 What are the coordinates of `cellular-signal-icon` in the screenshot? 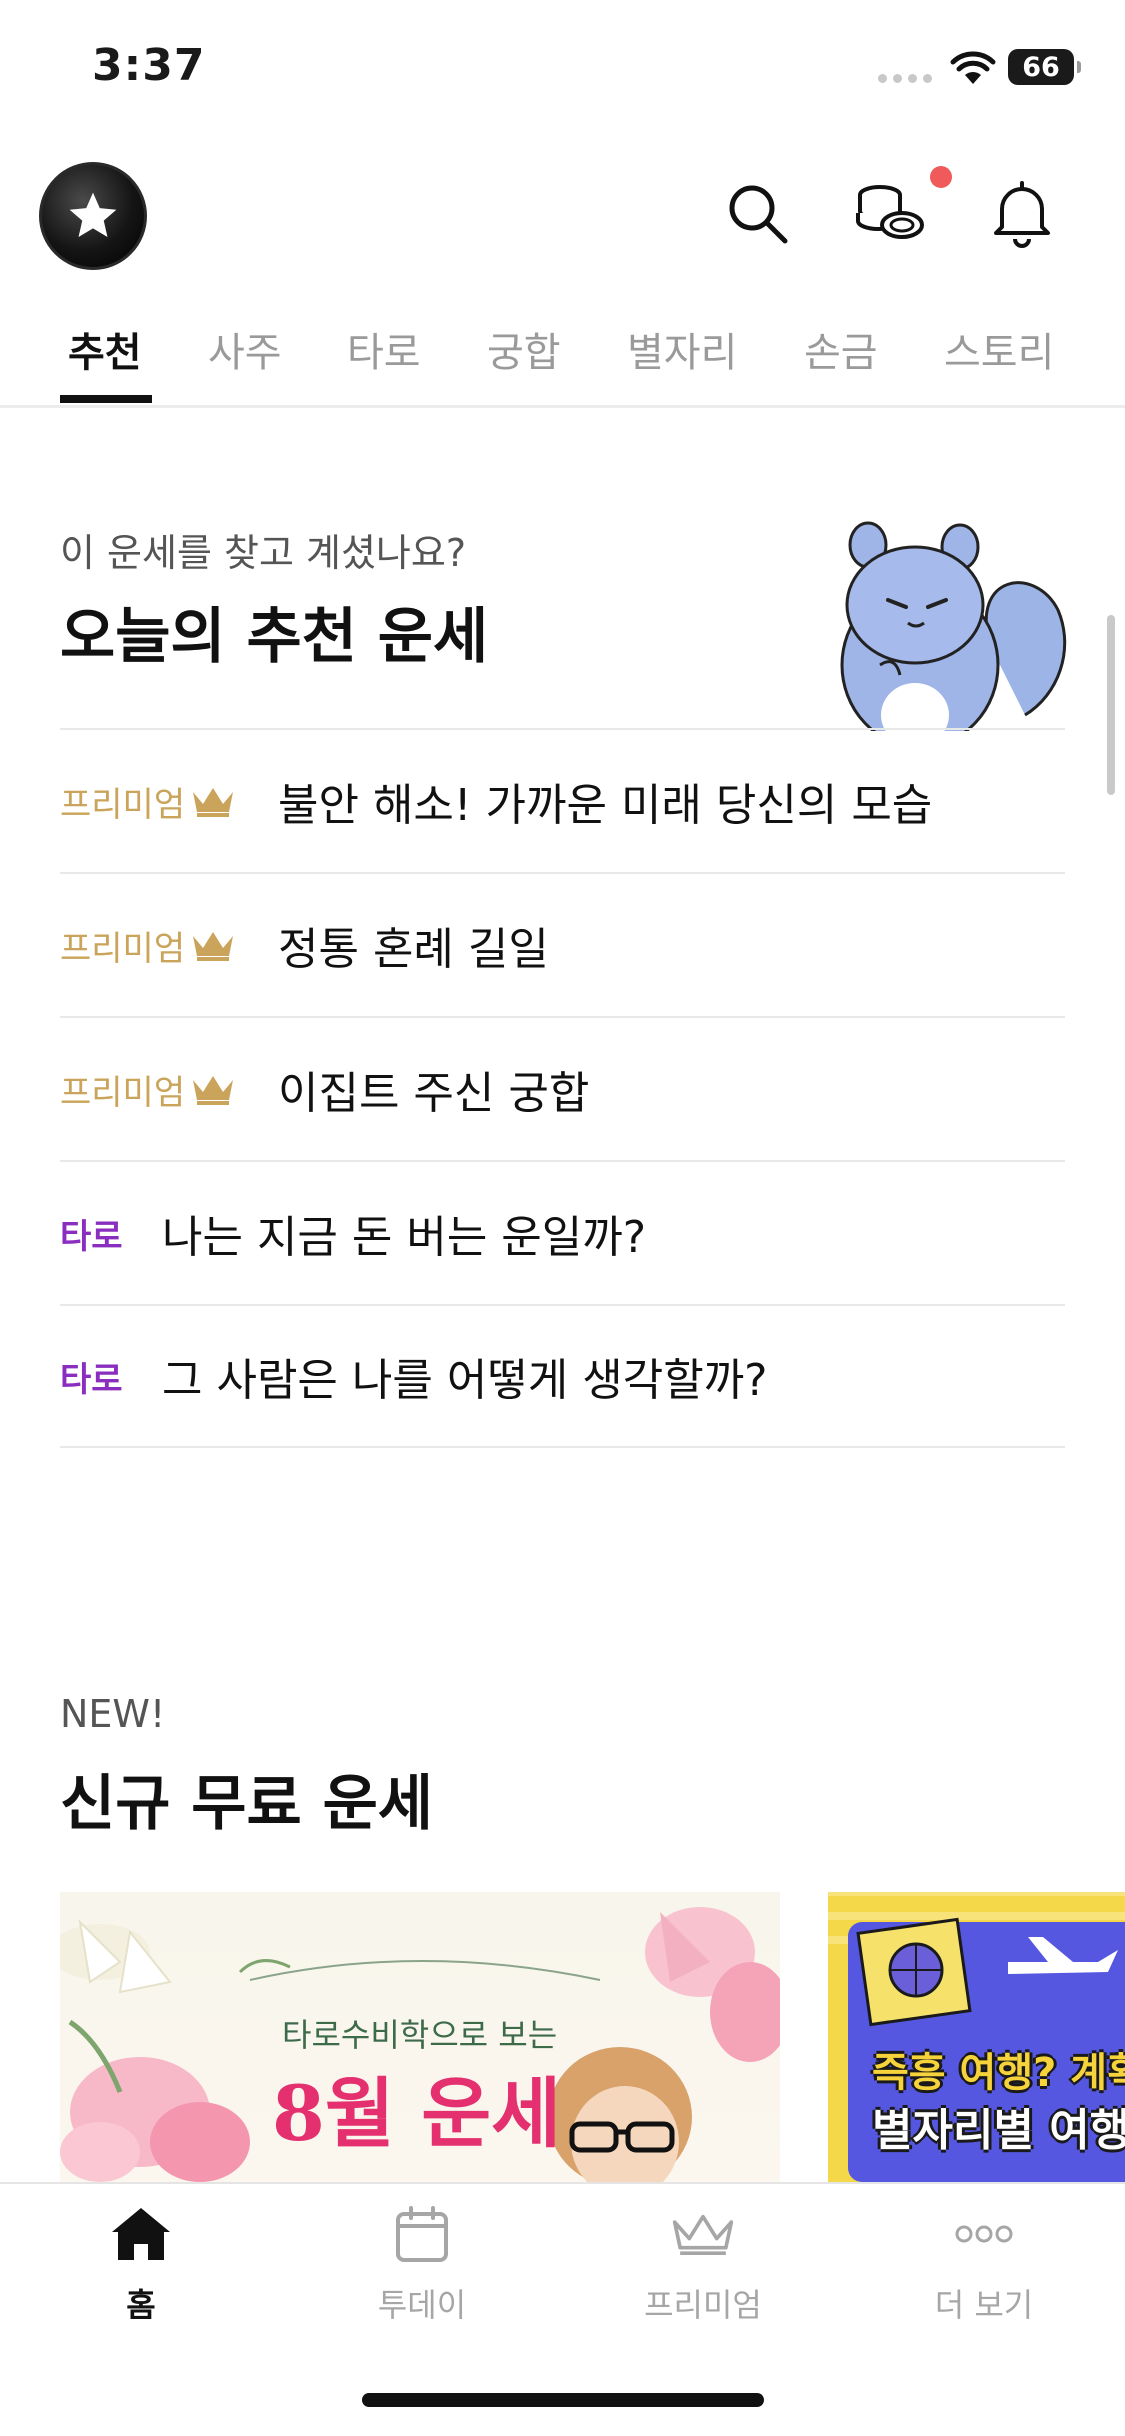 It's located at (905, 78).